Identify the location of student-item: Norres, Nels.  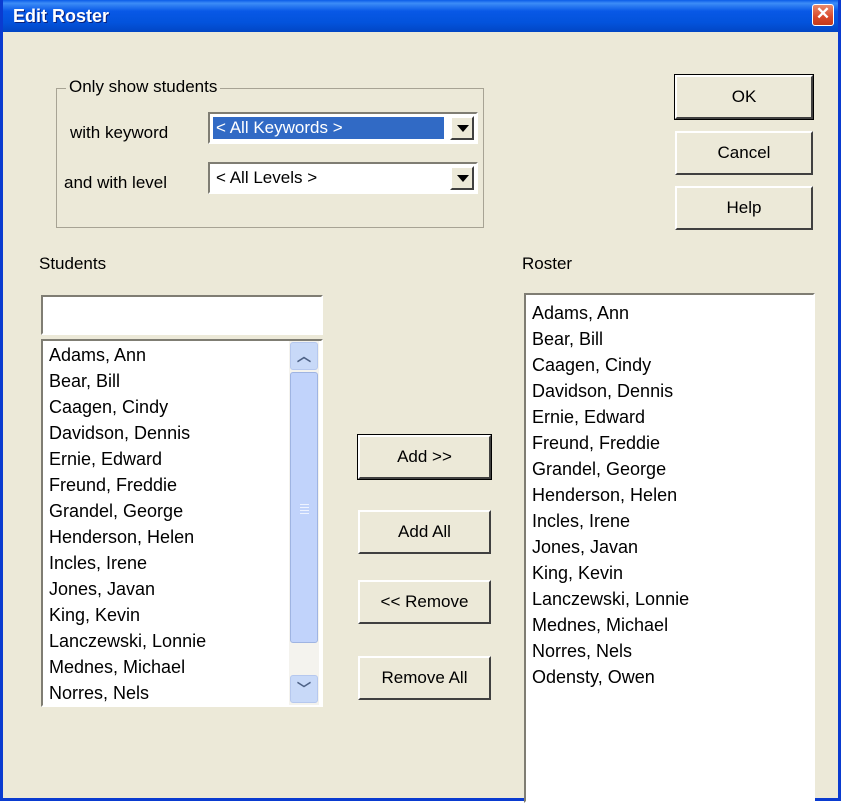
(99, 693).